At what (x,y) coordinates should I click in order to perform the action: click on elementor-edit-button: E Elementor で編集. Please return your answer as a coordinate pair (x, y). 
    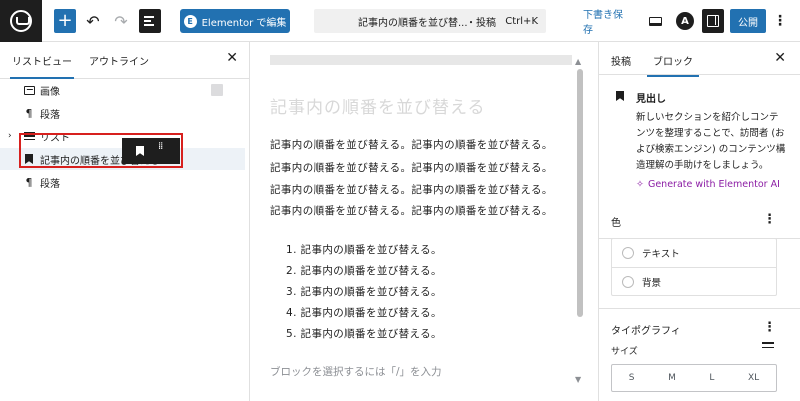
    Looking at the image, I should click on (235, 21).